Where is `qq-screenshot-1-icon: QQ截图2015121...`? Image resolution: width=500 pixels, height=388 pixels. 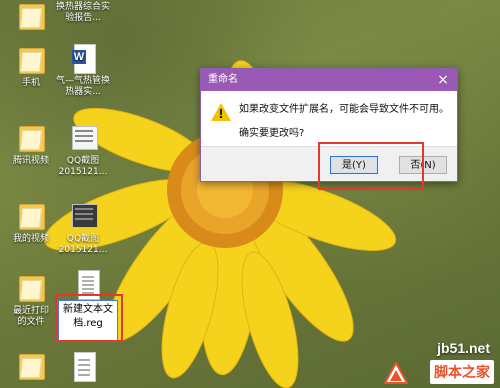 qq-screenshot-1-icon: QQ截图2015121... is located at coordinates (83, 150).